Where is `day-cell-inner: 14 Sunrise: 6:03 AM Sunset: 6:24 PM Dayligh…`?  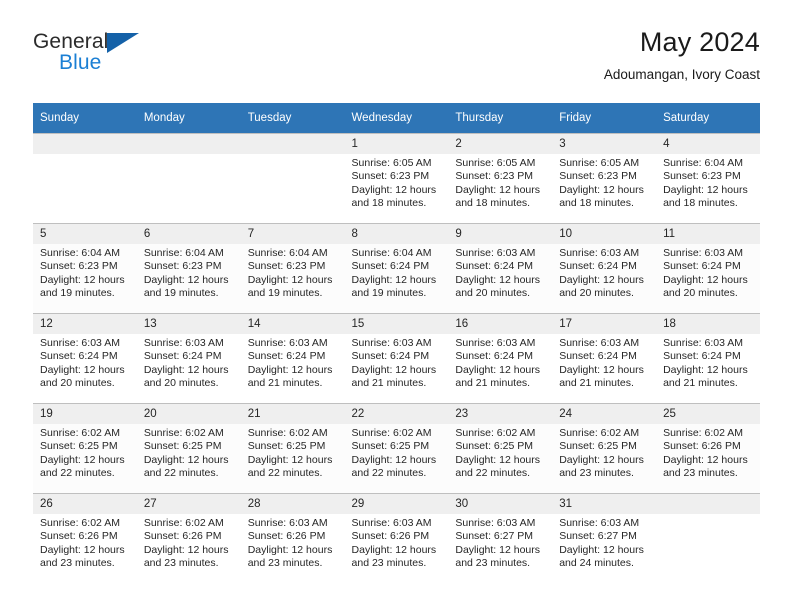
day-cell-inner: 14 Sunrise: 6:03 AM Sunset: 6:24 PM Dayligh… is located at coordinates (292, 358).